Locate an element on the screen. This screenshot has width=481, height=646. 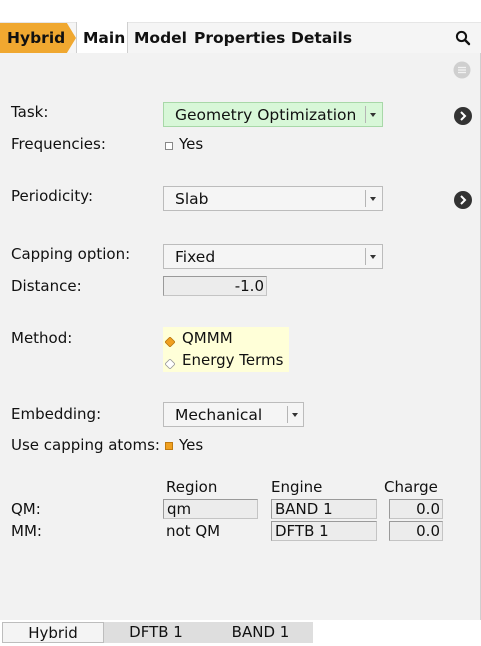
row-label-mm: MM: is located at coordinates (26, 531).